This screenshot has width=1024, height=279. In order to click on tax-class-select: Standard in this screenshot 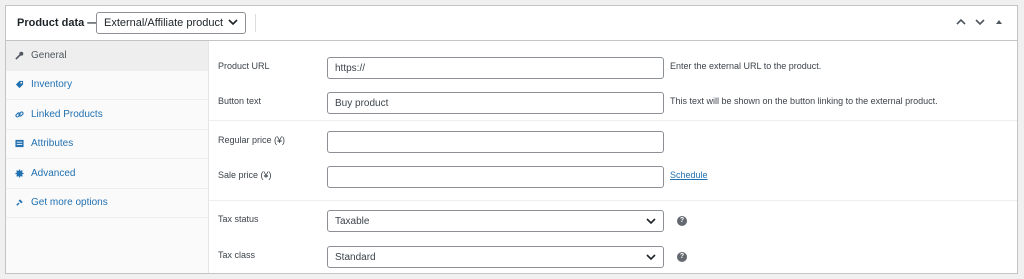, I will do `click(495, 257)`.